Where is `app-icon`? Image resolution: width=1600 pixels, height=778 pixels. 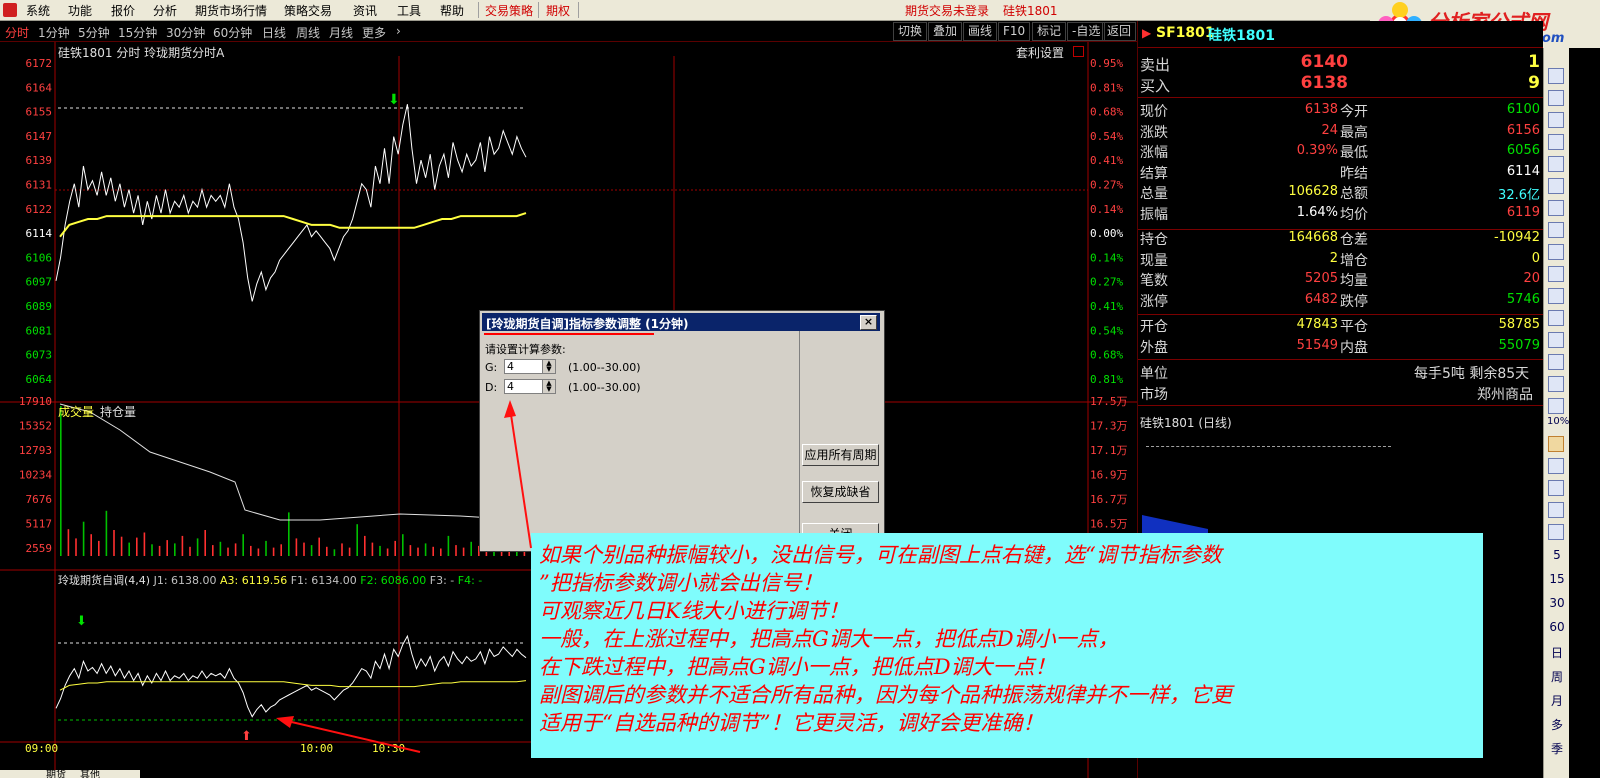
app-icon is located at coordinates (10, 10).